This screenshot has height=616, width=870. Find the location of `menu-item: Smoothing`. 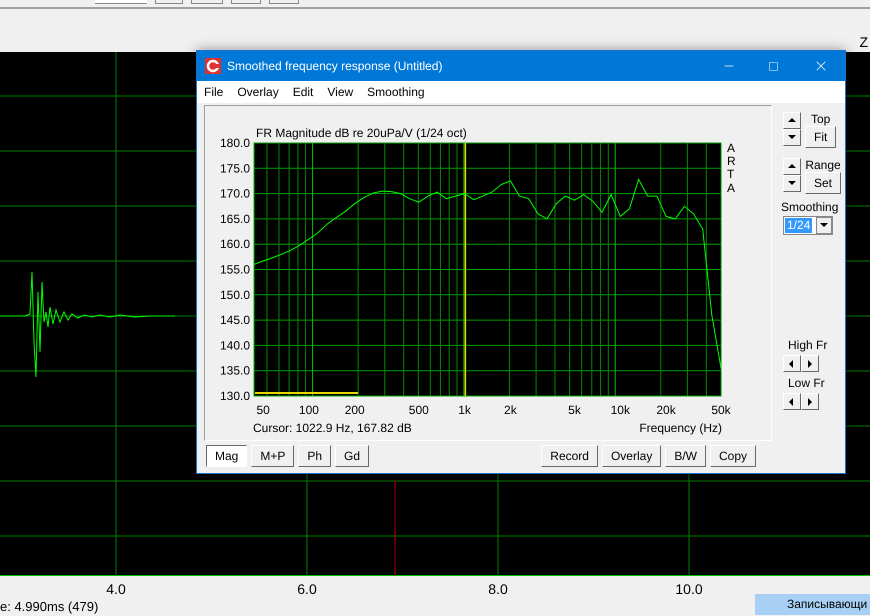

menu-item: Smoothing is located at coordinates (396, 92).